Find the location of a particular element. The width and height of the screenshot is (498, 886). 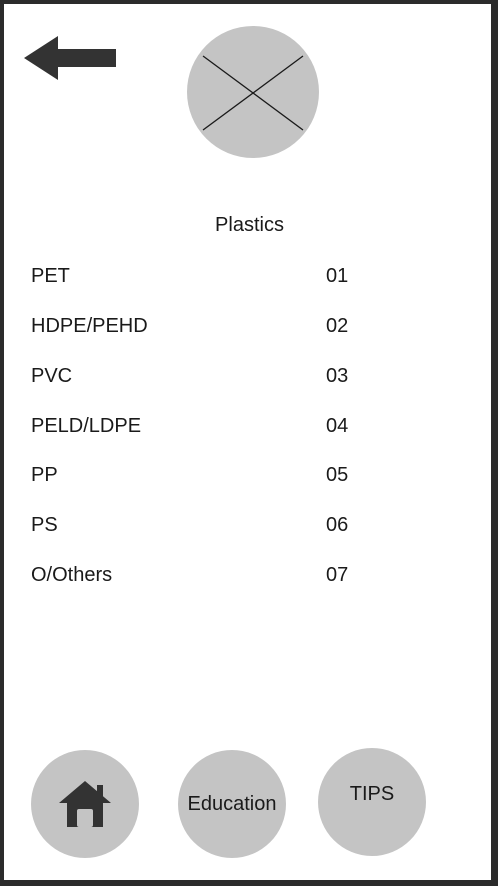

plastic-code: 03 is located at coordinates (337, 376).